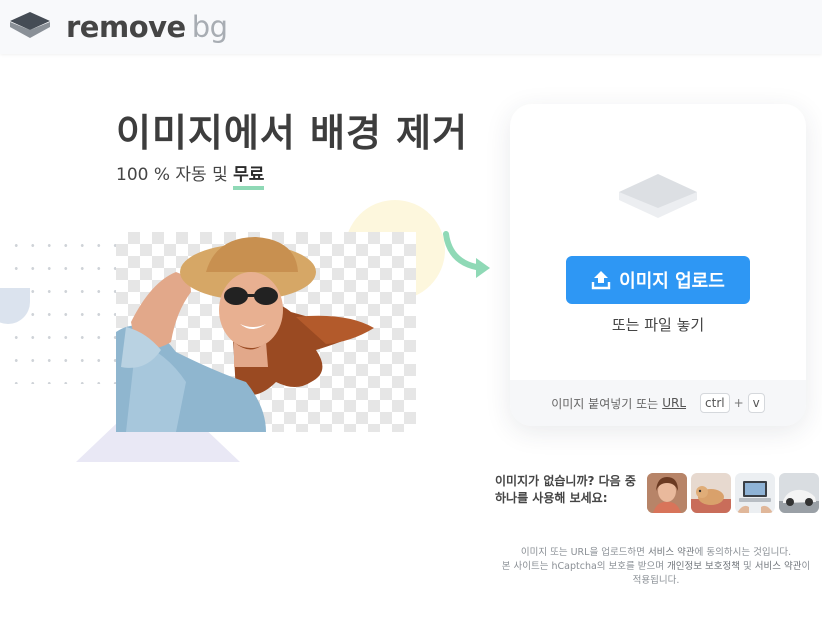 This screenshot has width=822, height=632. What do you see at coordinates (601, 280) in the screenshot?
I see `upload-icon` at bounding box center [601, 280].